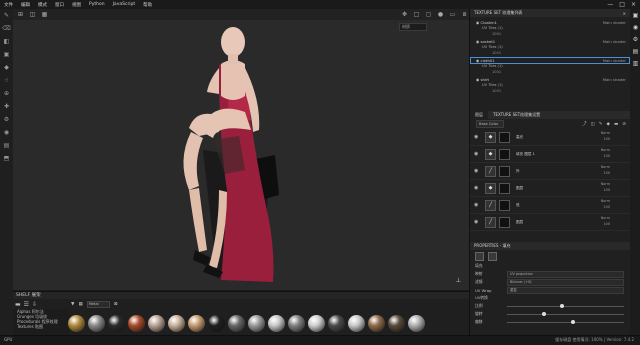  What do you see at coordinates (550, 222) in the screenshot?
I see `layer-row: ◉ ╱ 图层 Norm 100` at bounding box center [550, 222].